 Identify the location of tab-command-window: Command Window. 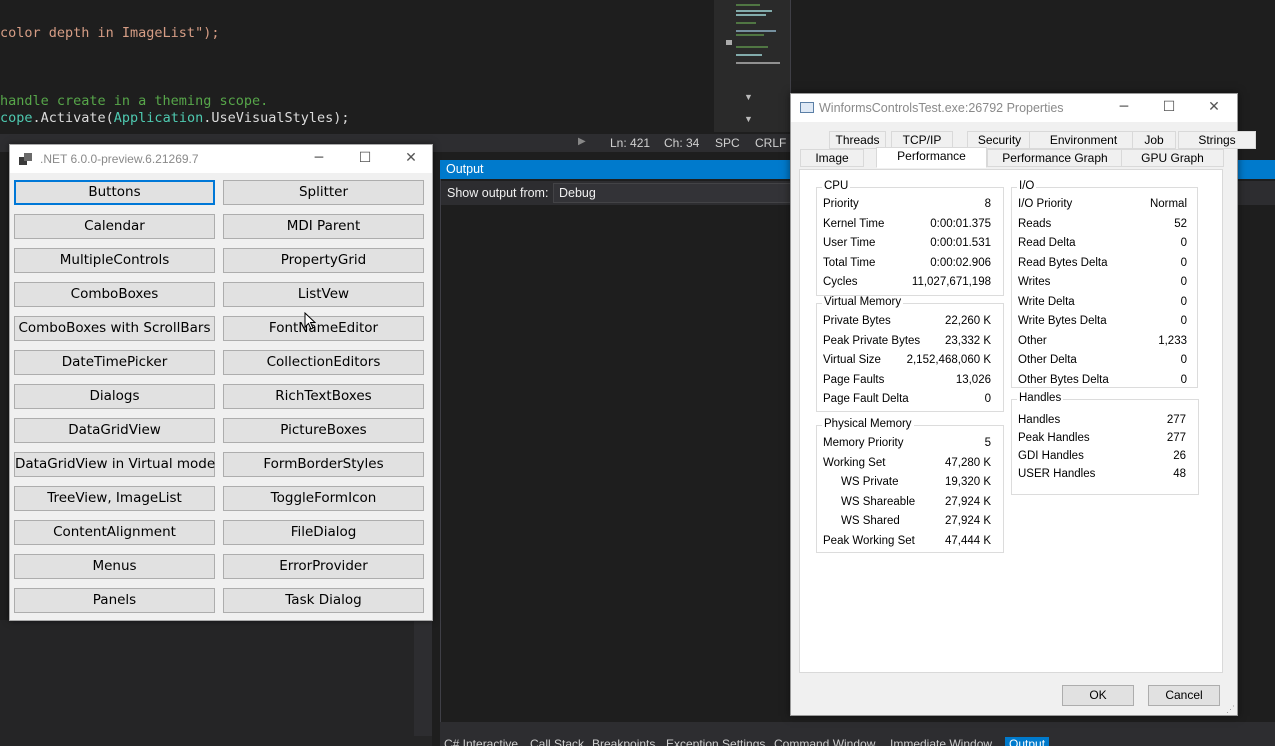
(824, 741).